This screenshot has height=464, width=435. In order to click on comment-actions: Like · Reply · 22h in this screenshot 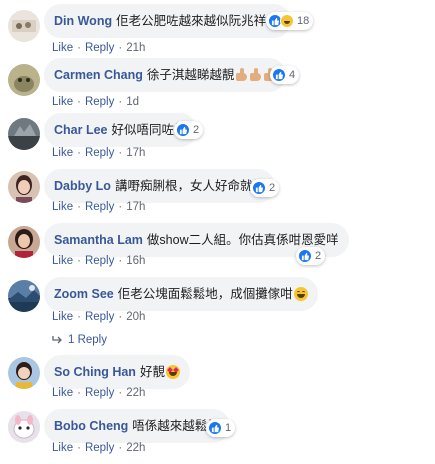, I will do `click(98, 393)`.